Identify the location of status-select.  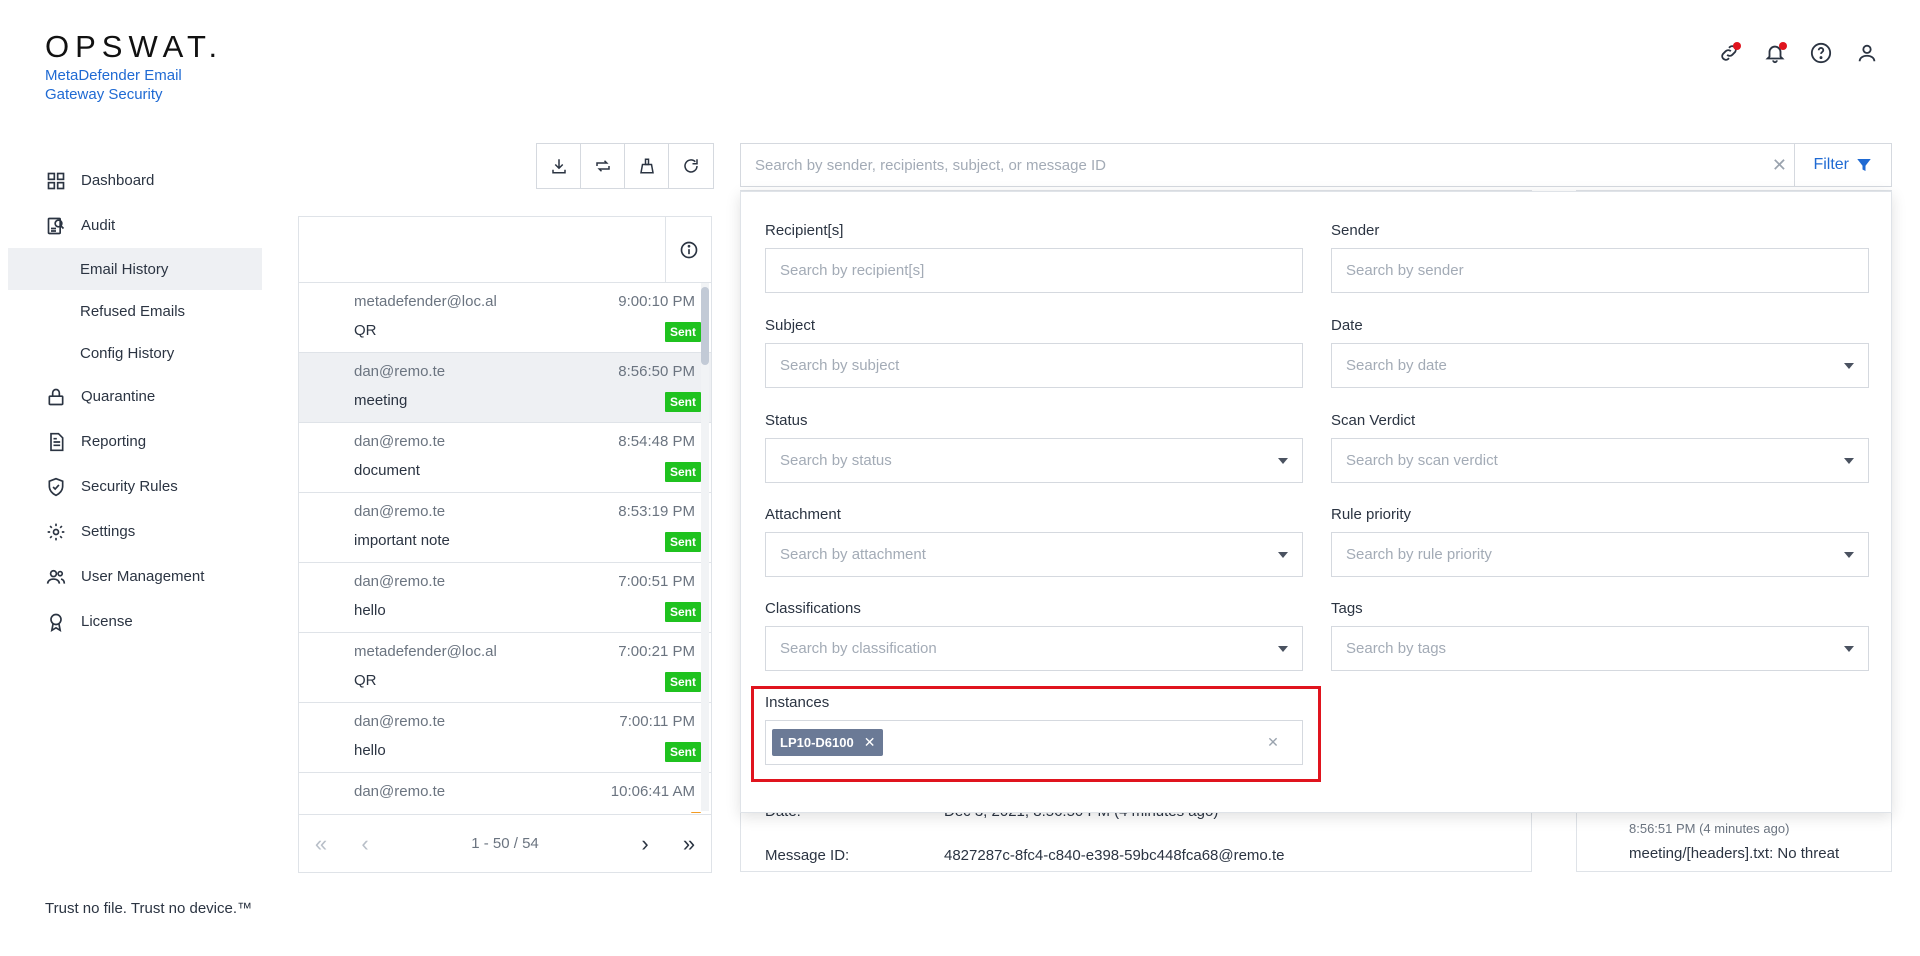
(1034, 460).